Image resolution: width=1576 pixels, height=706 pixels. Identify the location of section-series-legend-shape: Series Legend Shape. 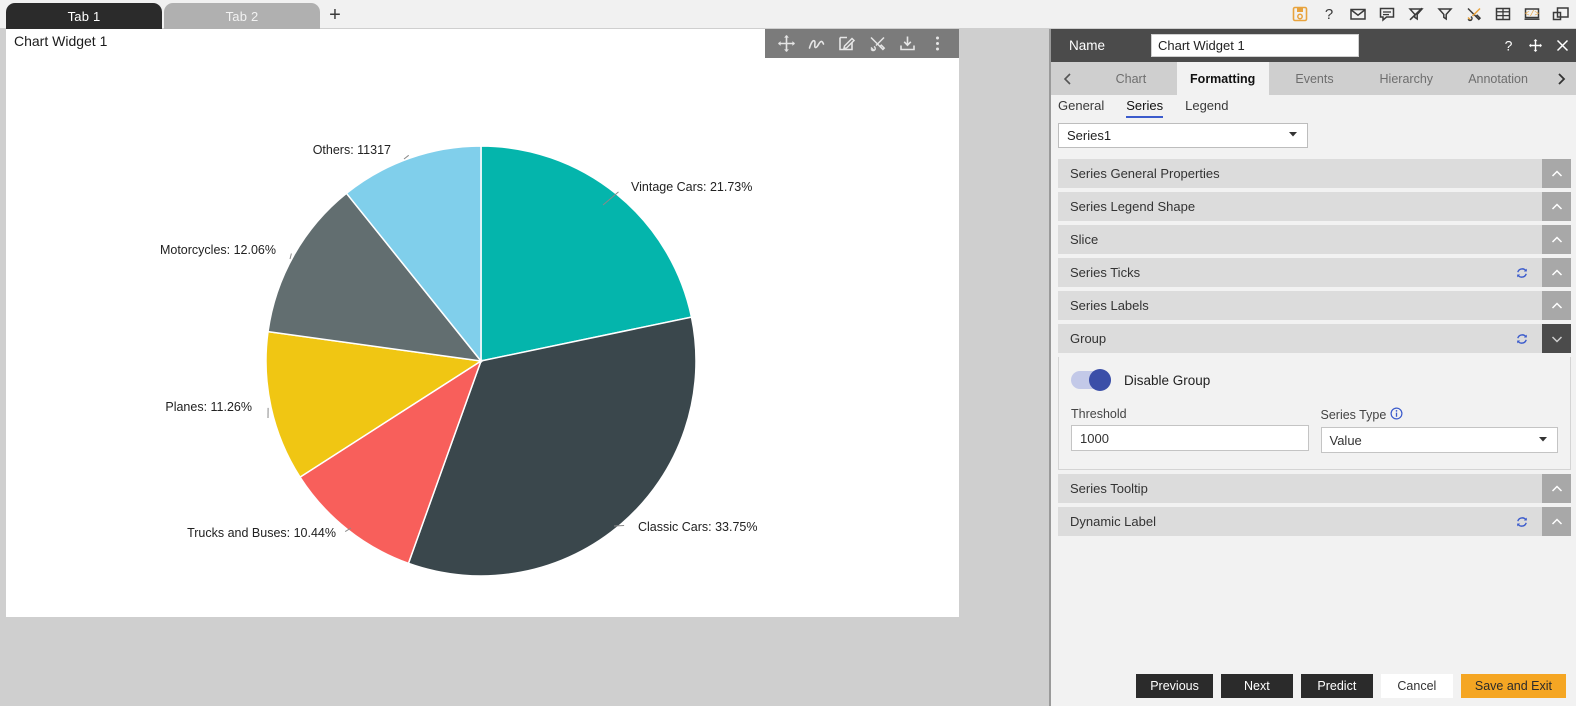
(1314, 206).